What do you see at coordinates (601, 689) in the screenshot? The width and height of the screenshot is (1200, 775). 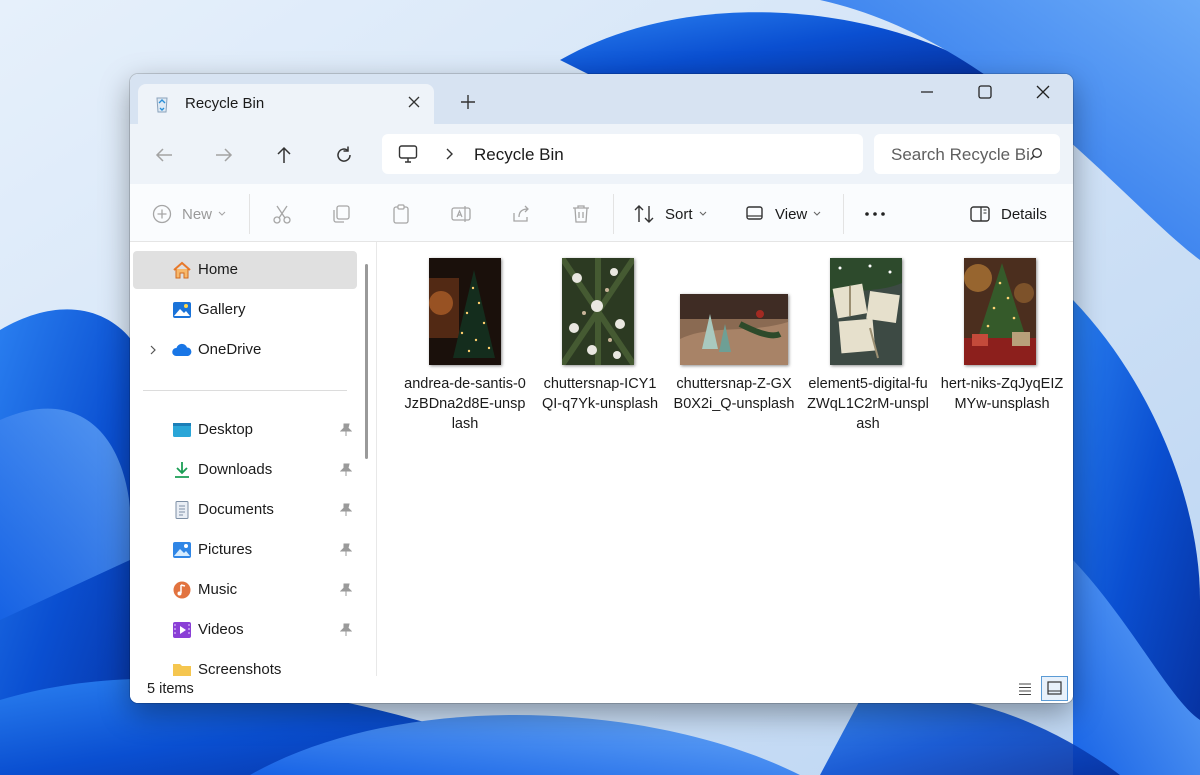 I see `status-bar: 5 items` at bounding box center [601, 689].